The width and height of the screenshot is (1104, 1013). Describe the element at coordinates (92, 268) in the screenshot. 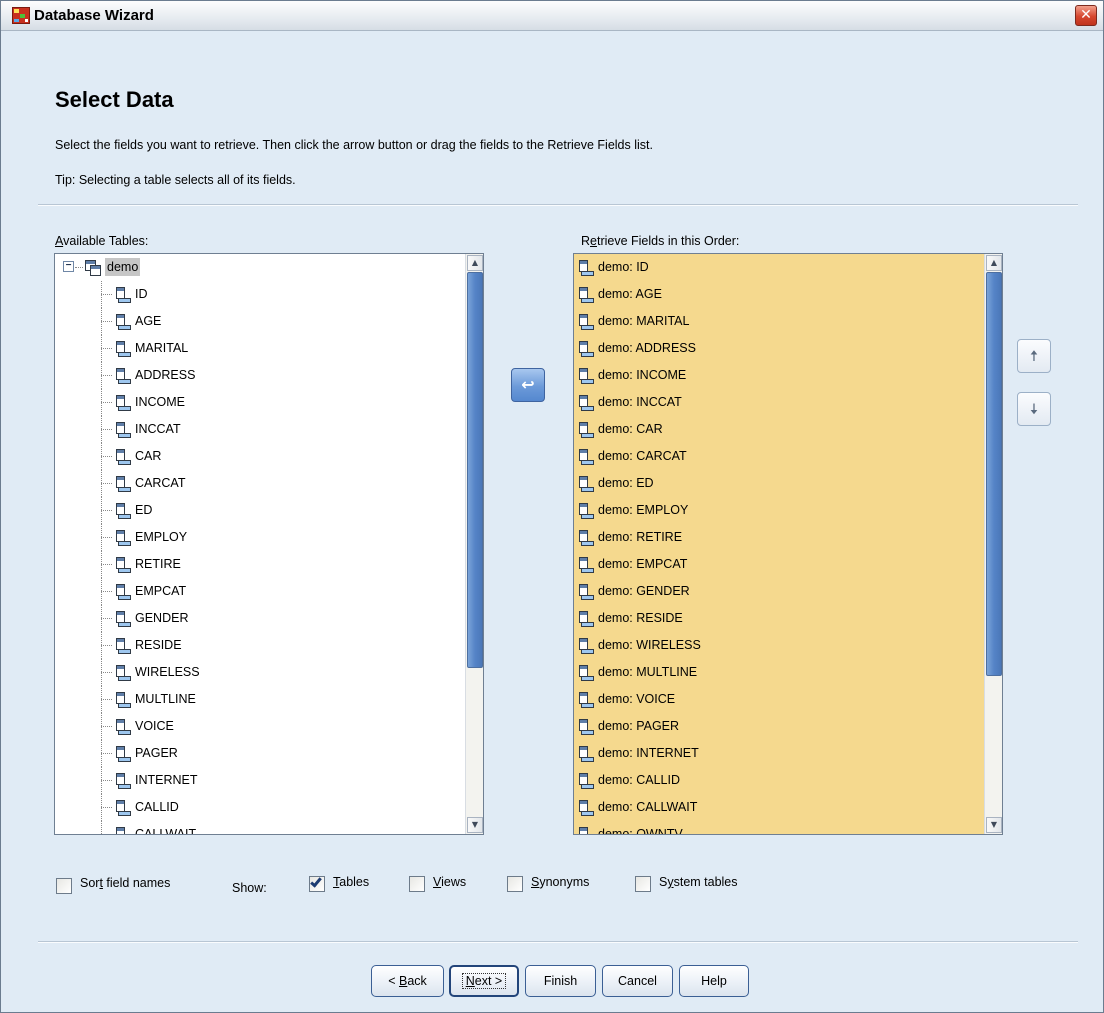

I see `table-icon` at that location.